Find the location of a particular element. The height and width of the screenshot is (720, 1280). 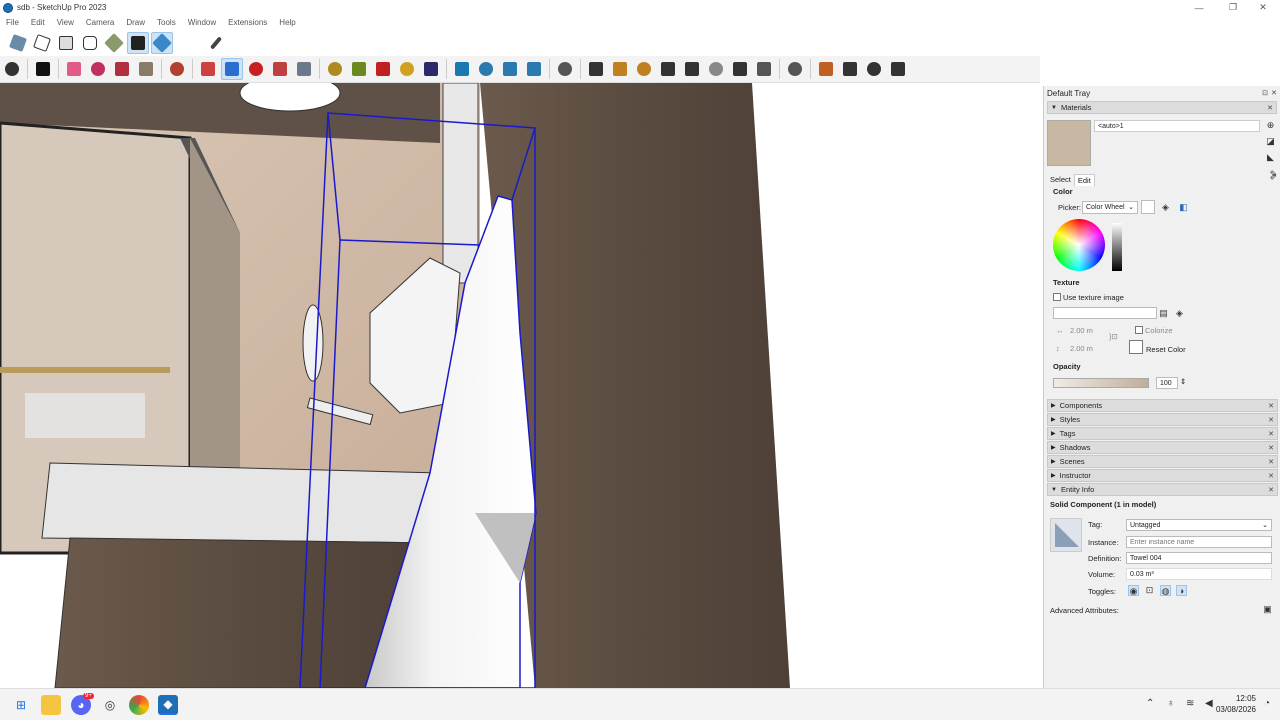

visibility-toggle-icon: ◉ is located at coordinates (1133, 590).